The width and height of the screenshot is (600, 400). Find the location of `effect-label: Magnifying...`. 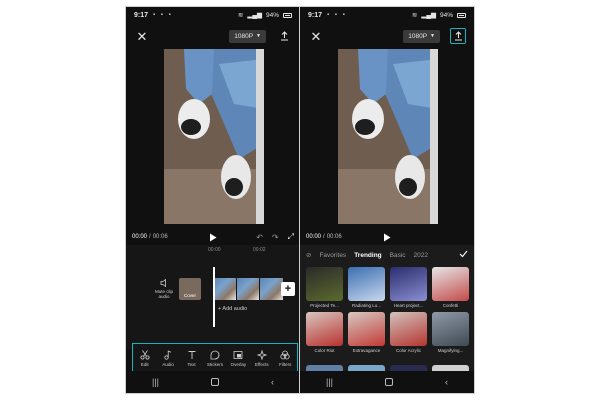

effect-label: Magnifying... is located at coordinates (450, 350).